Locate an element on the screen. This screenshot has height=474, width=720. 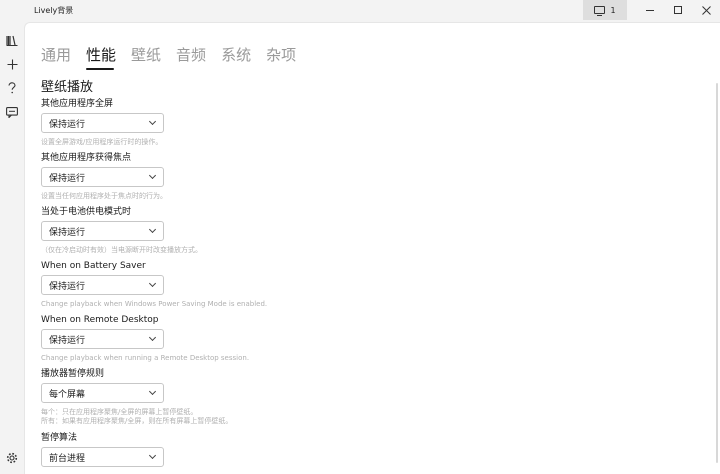
gear-icon is located at coordinates (12, 458).